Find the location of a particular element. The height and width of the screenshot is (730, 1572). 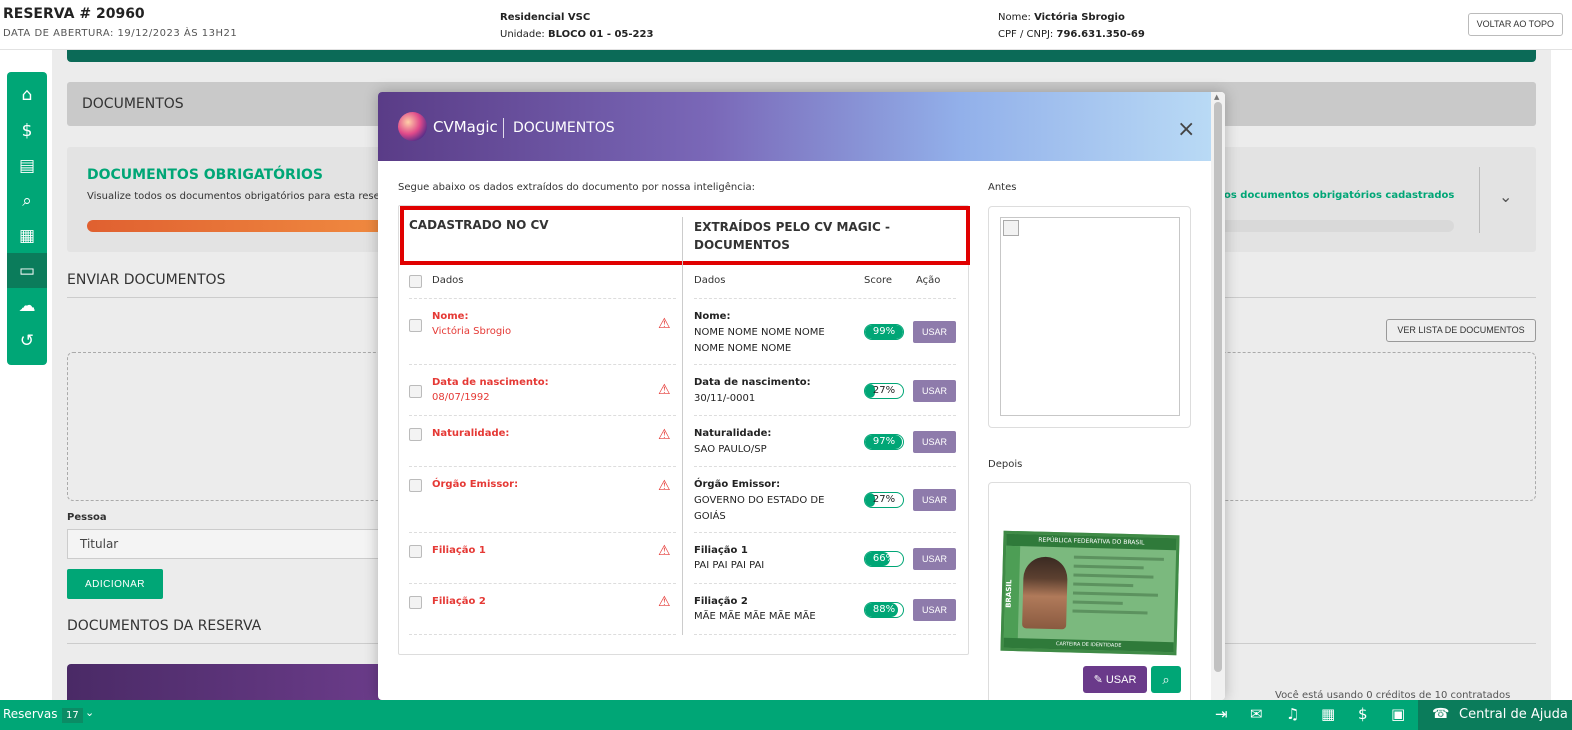

score-badge: 66% is located at coordinates (884, 559).